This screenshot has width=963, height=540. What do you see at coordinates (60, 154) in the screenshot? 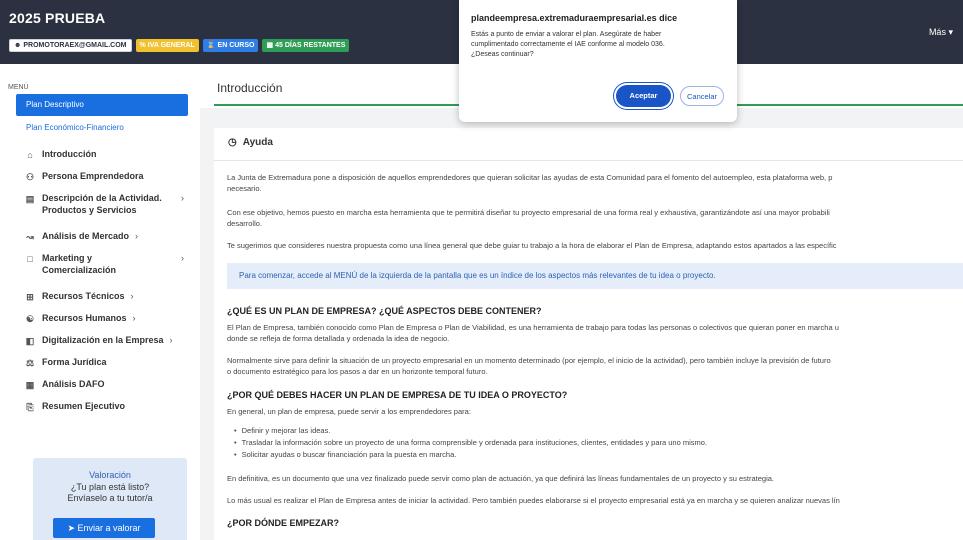
I see `sidebar-item-introduccion: ⌂ Introducción` at bounding box center [60, 154].